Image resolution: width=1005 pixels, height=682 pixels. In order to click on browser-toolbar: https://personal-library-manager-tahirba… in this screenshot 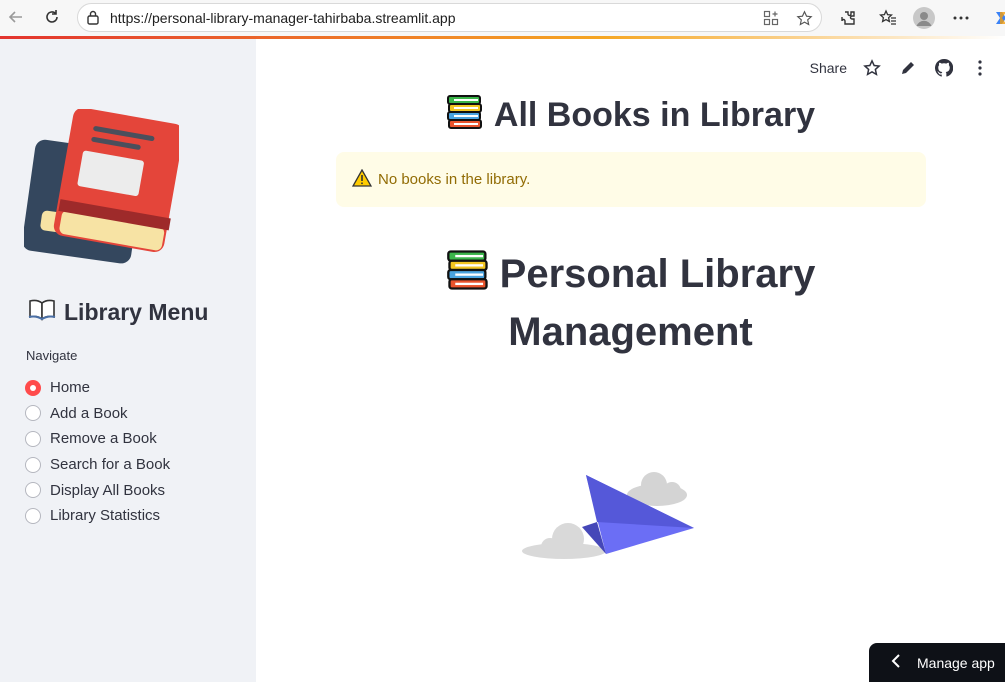, I will do `click(502, 18)`.